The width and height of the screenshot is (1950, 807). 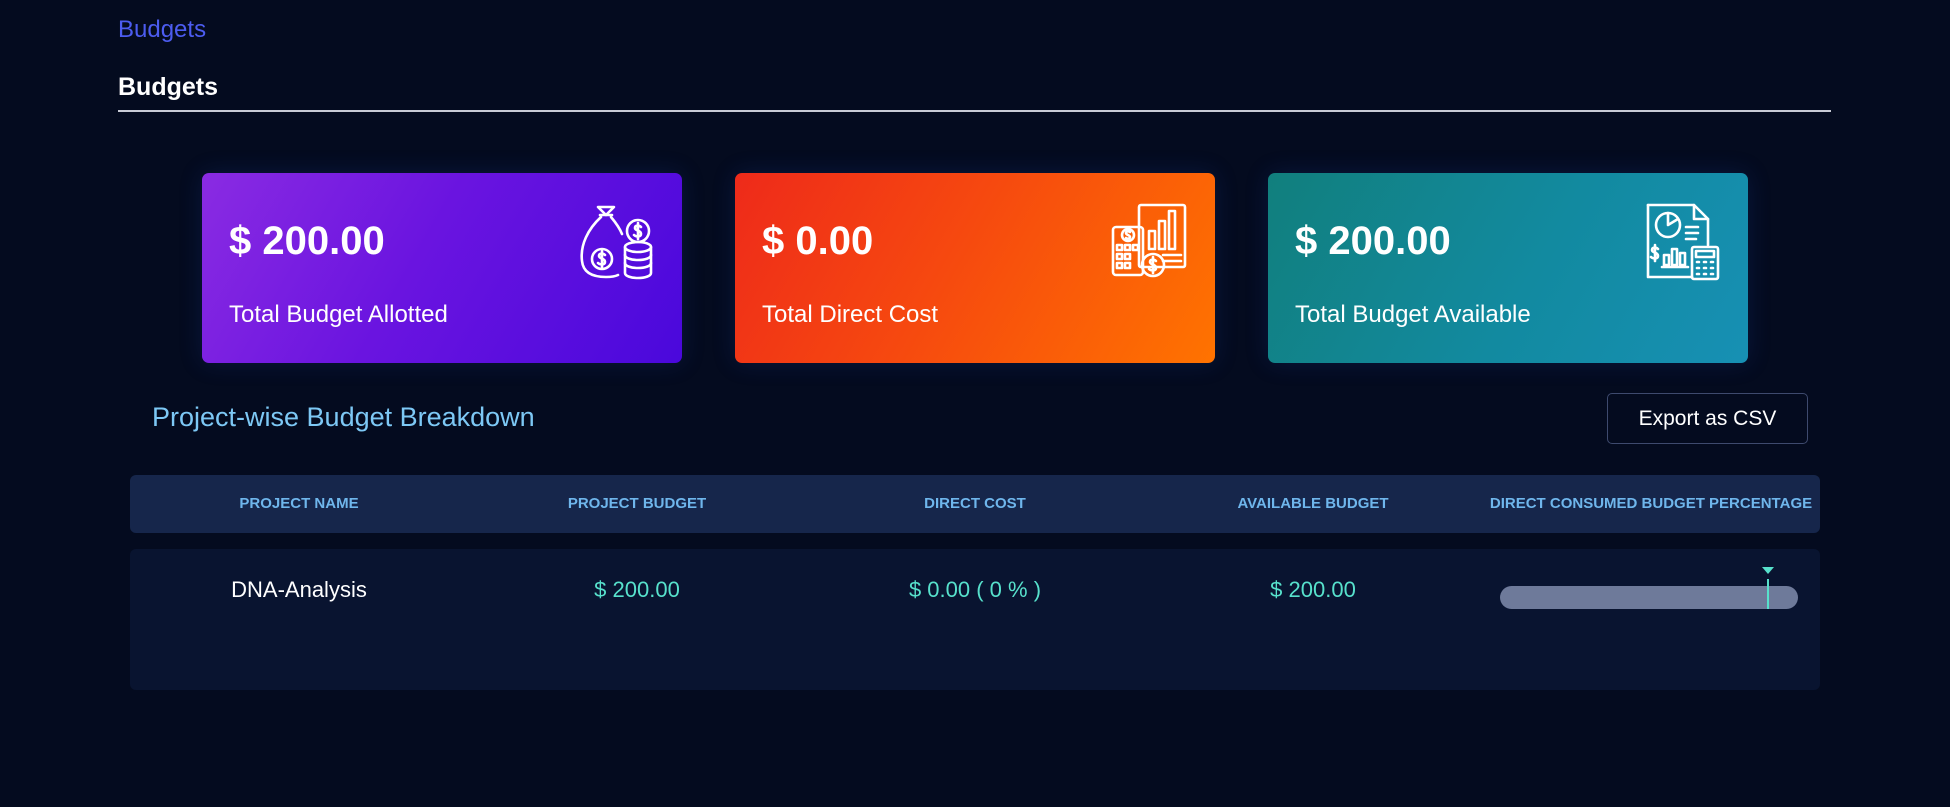 I want to click on column-header-direct-cost: DIRECT COST, so click(x=975, y=504).